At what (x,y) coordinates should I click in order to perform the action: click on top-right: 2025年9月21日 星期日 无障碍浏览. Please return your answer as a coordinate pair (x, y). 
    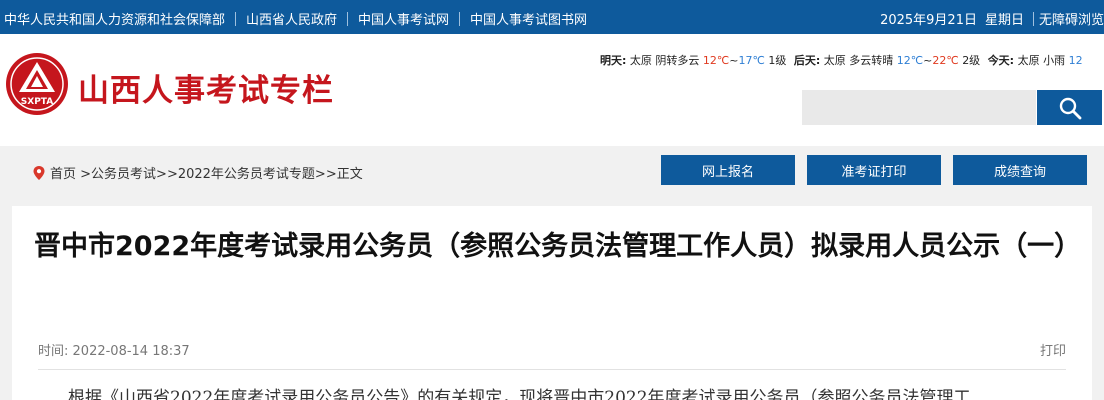
    Looking at the image, I should click on (992, 18).